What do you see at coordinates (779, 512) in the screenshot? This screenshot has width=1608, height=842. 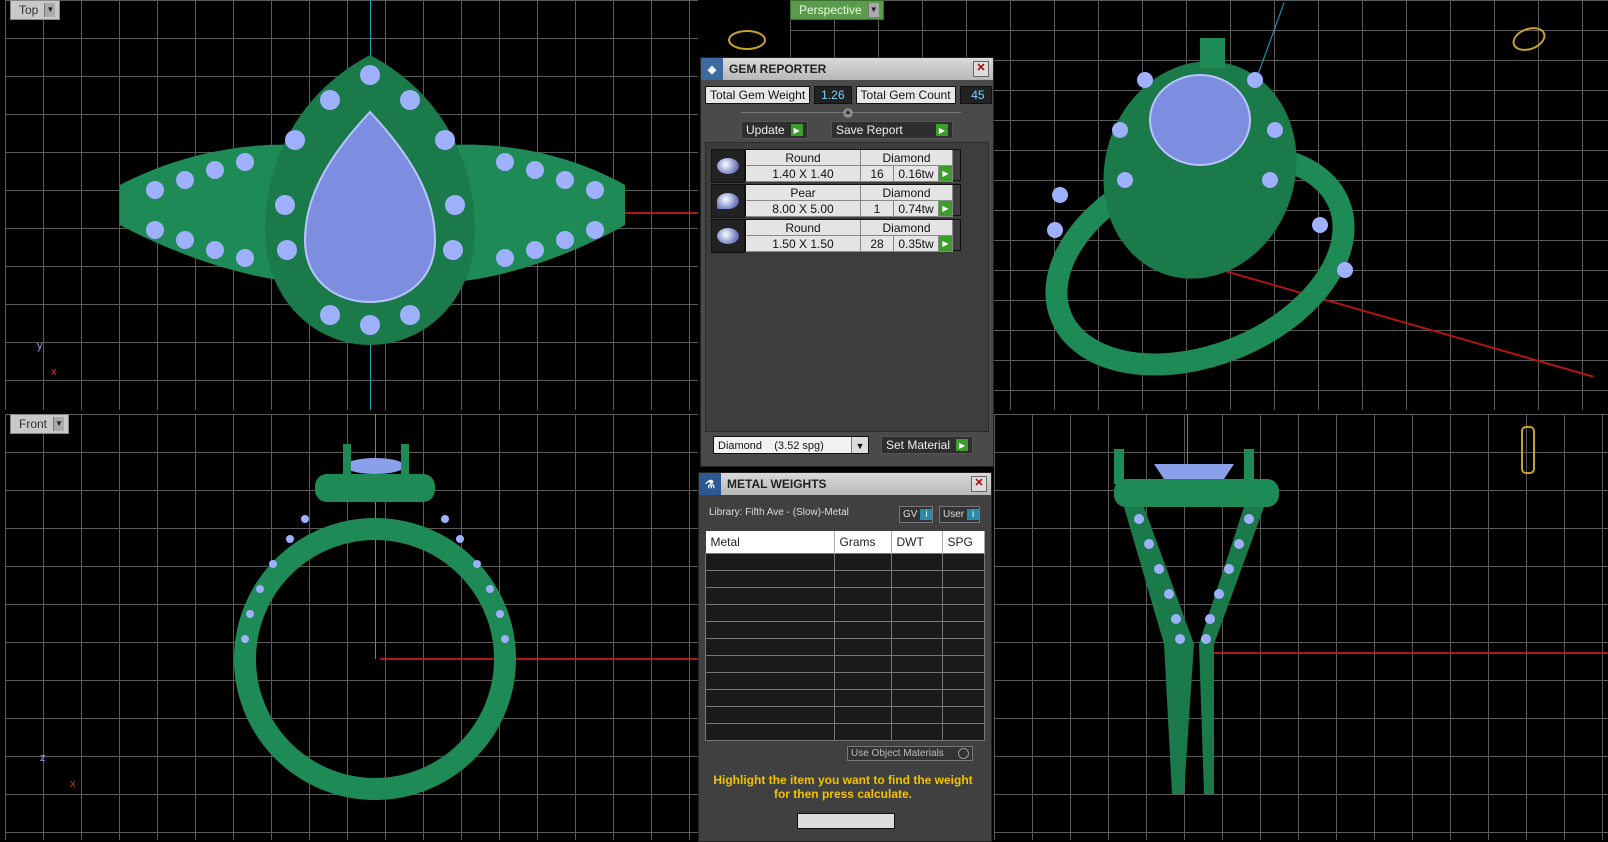 I see `library-label: Library: Fifth Ave - (Slow)-Metal` at bounding box center [779, 512].